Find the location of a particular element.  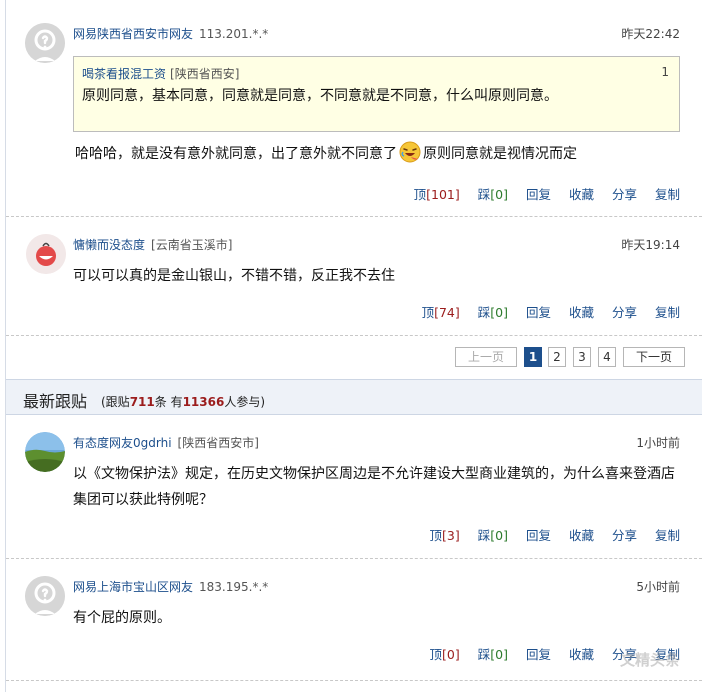

comment-stats: (跟贴711条 有11366人参与) is located at coordinates (183, 402).